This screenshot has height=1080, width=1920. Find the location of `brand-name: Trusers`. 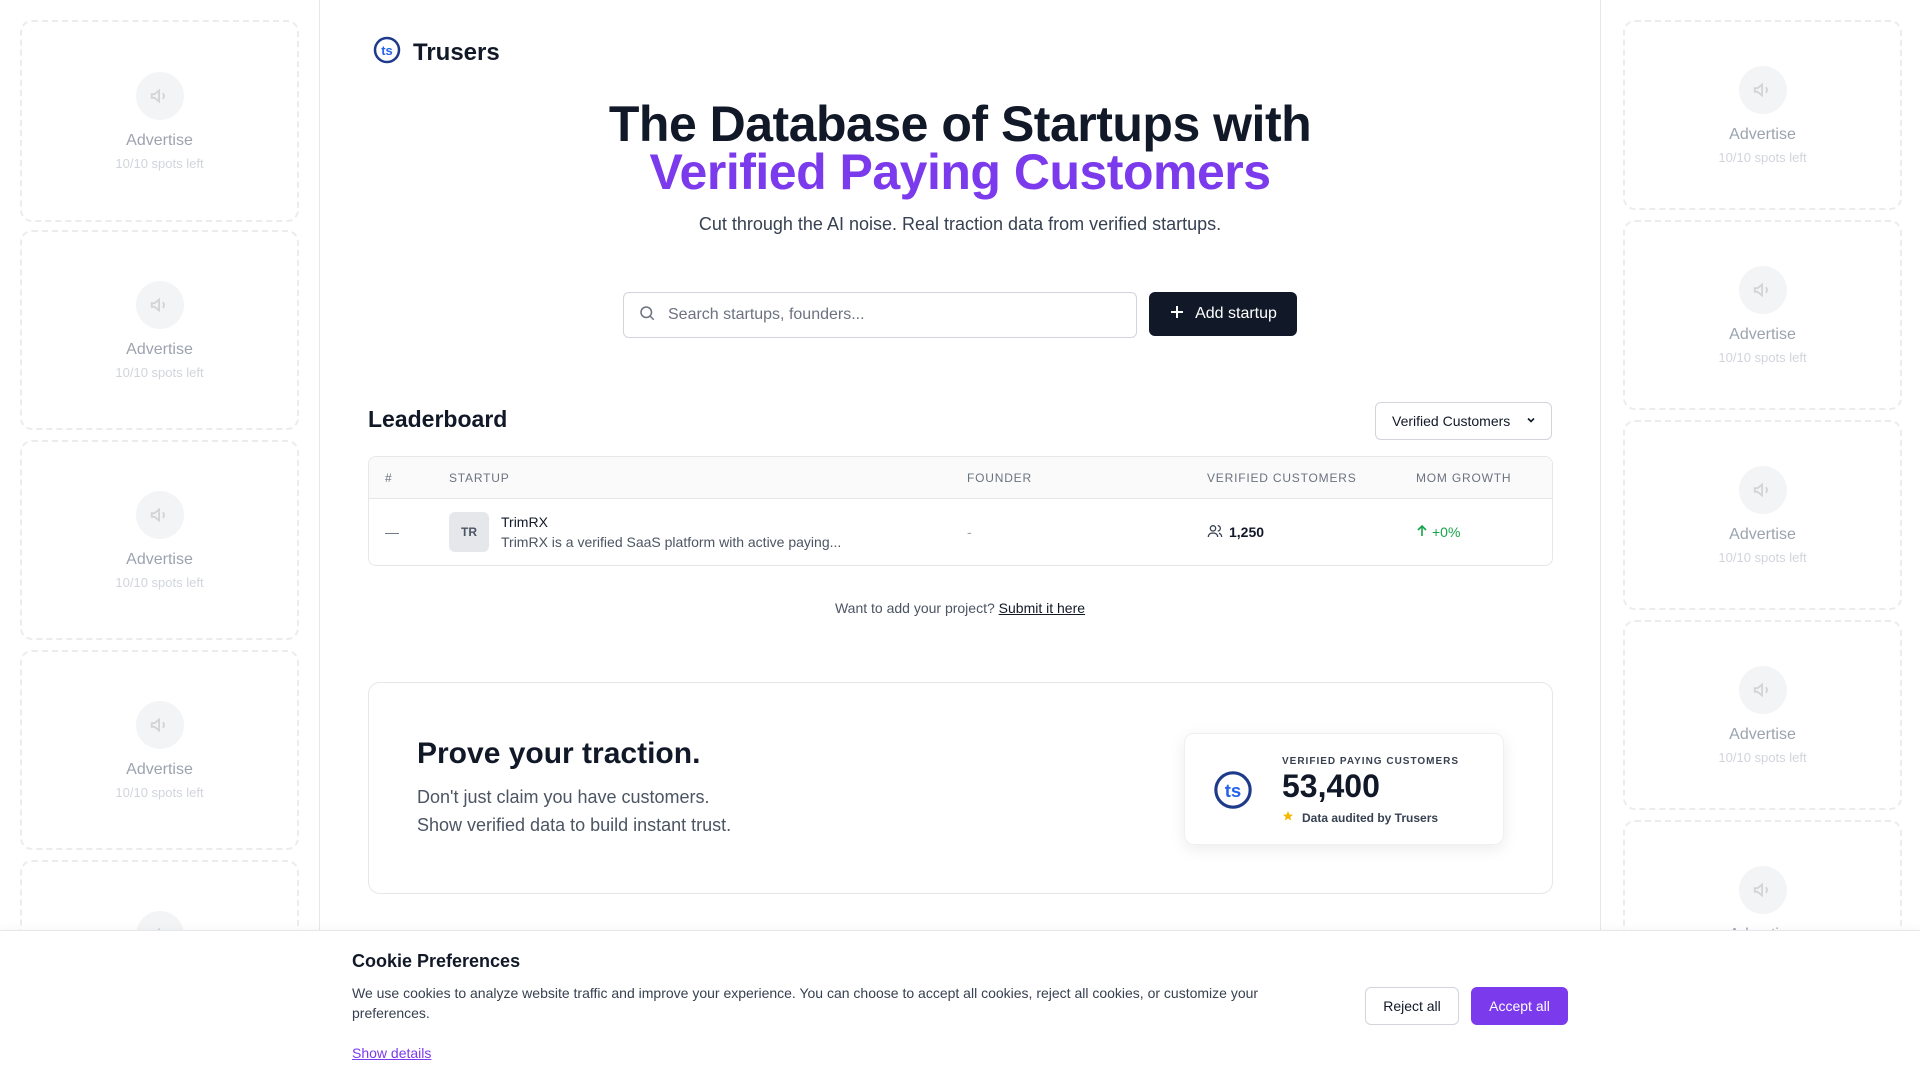

brand-name: Trusers is located at coordinates (456, 52).